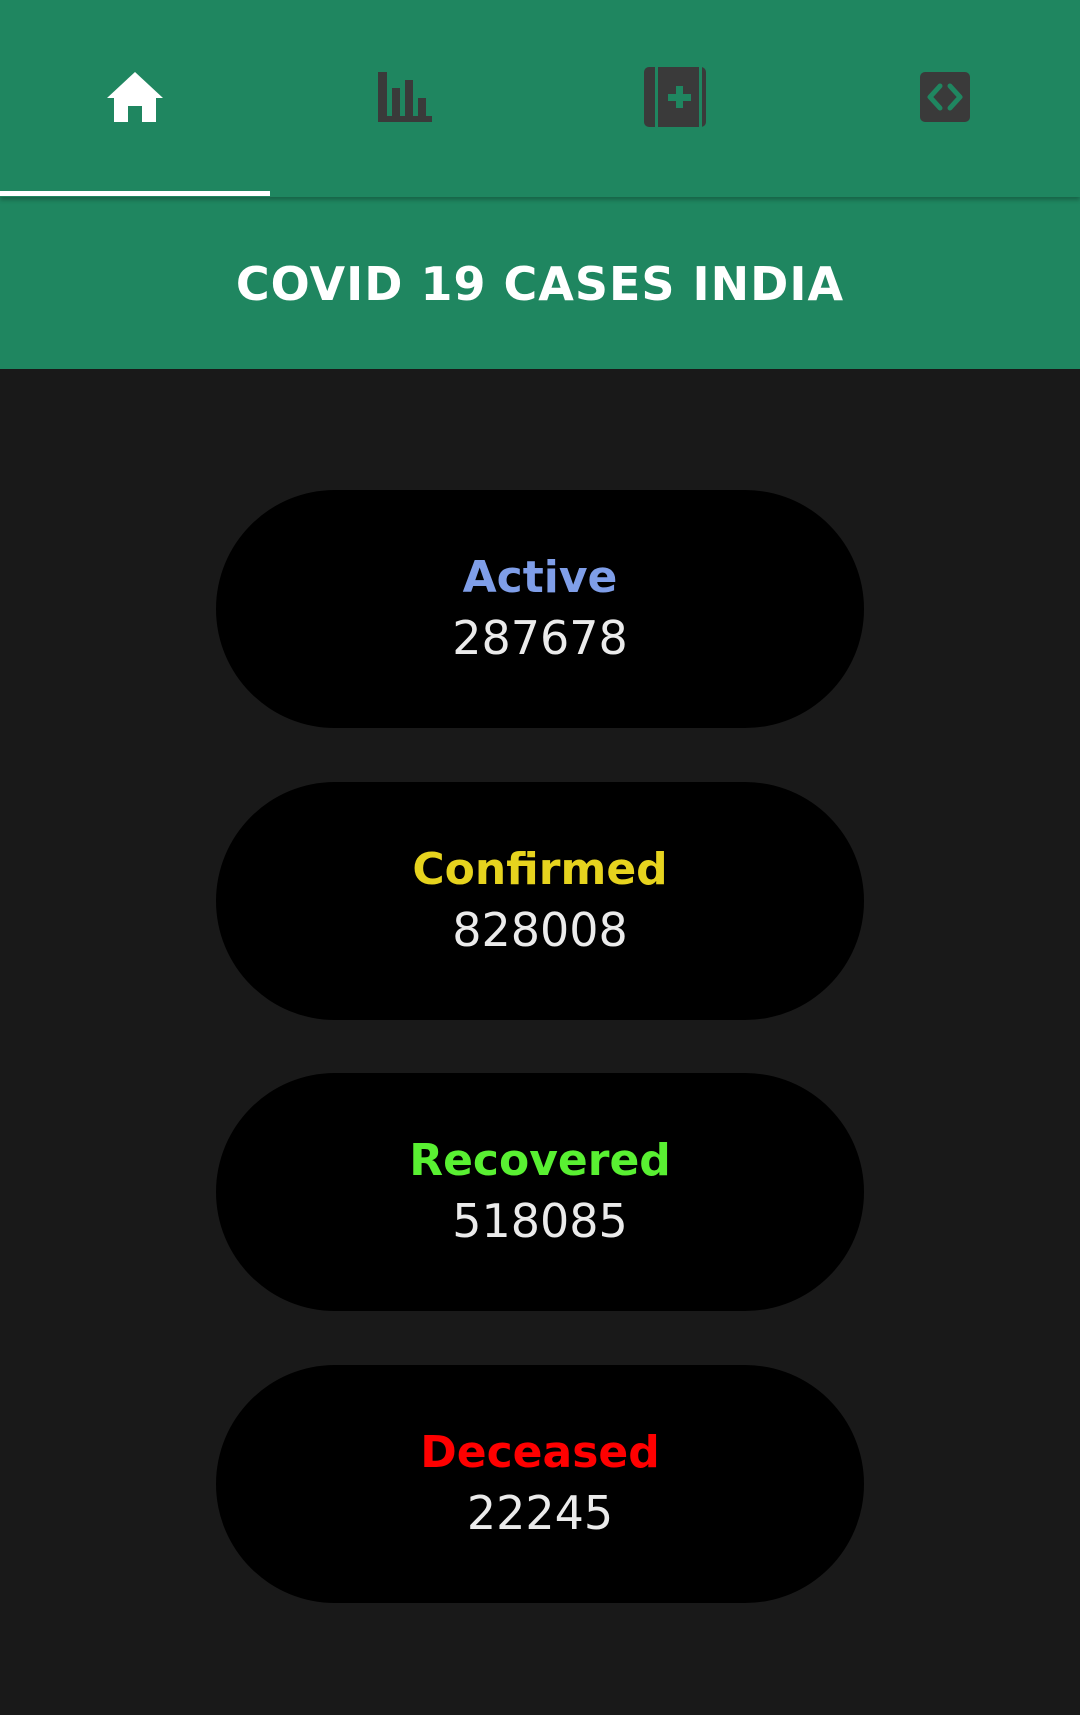  Describe the element at coordinates (135, 193) in the screenshot. I see `active-tab-indicator` at that location.